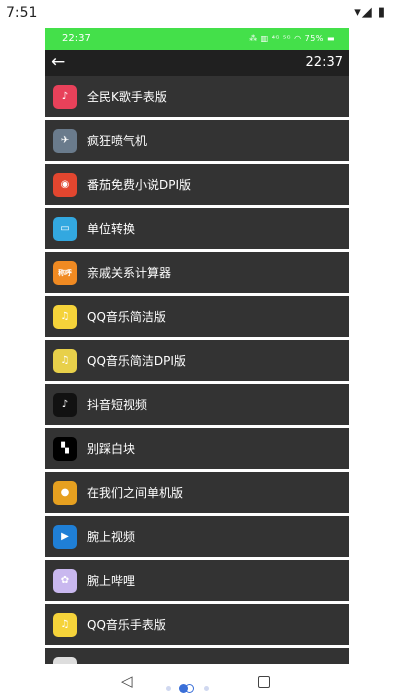 This screenshot has height=700, width=394. I want to click on system-time: 7:51, so click(22, 13).